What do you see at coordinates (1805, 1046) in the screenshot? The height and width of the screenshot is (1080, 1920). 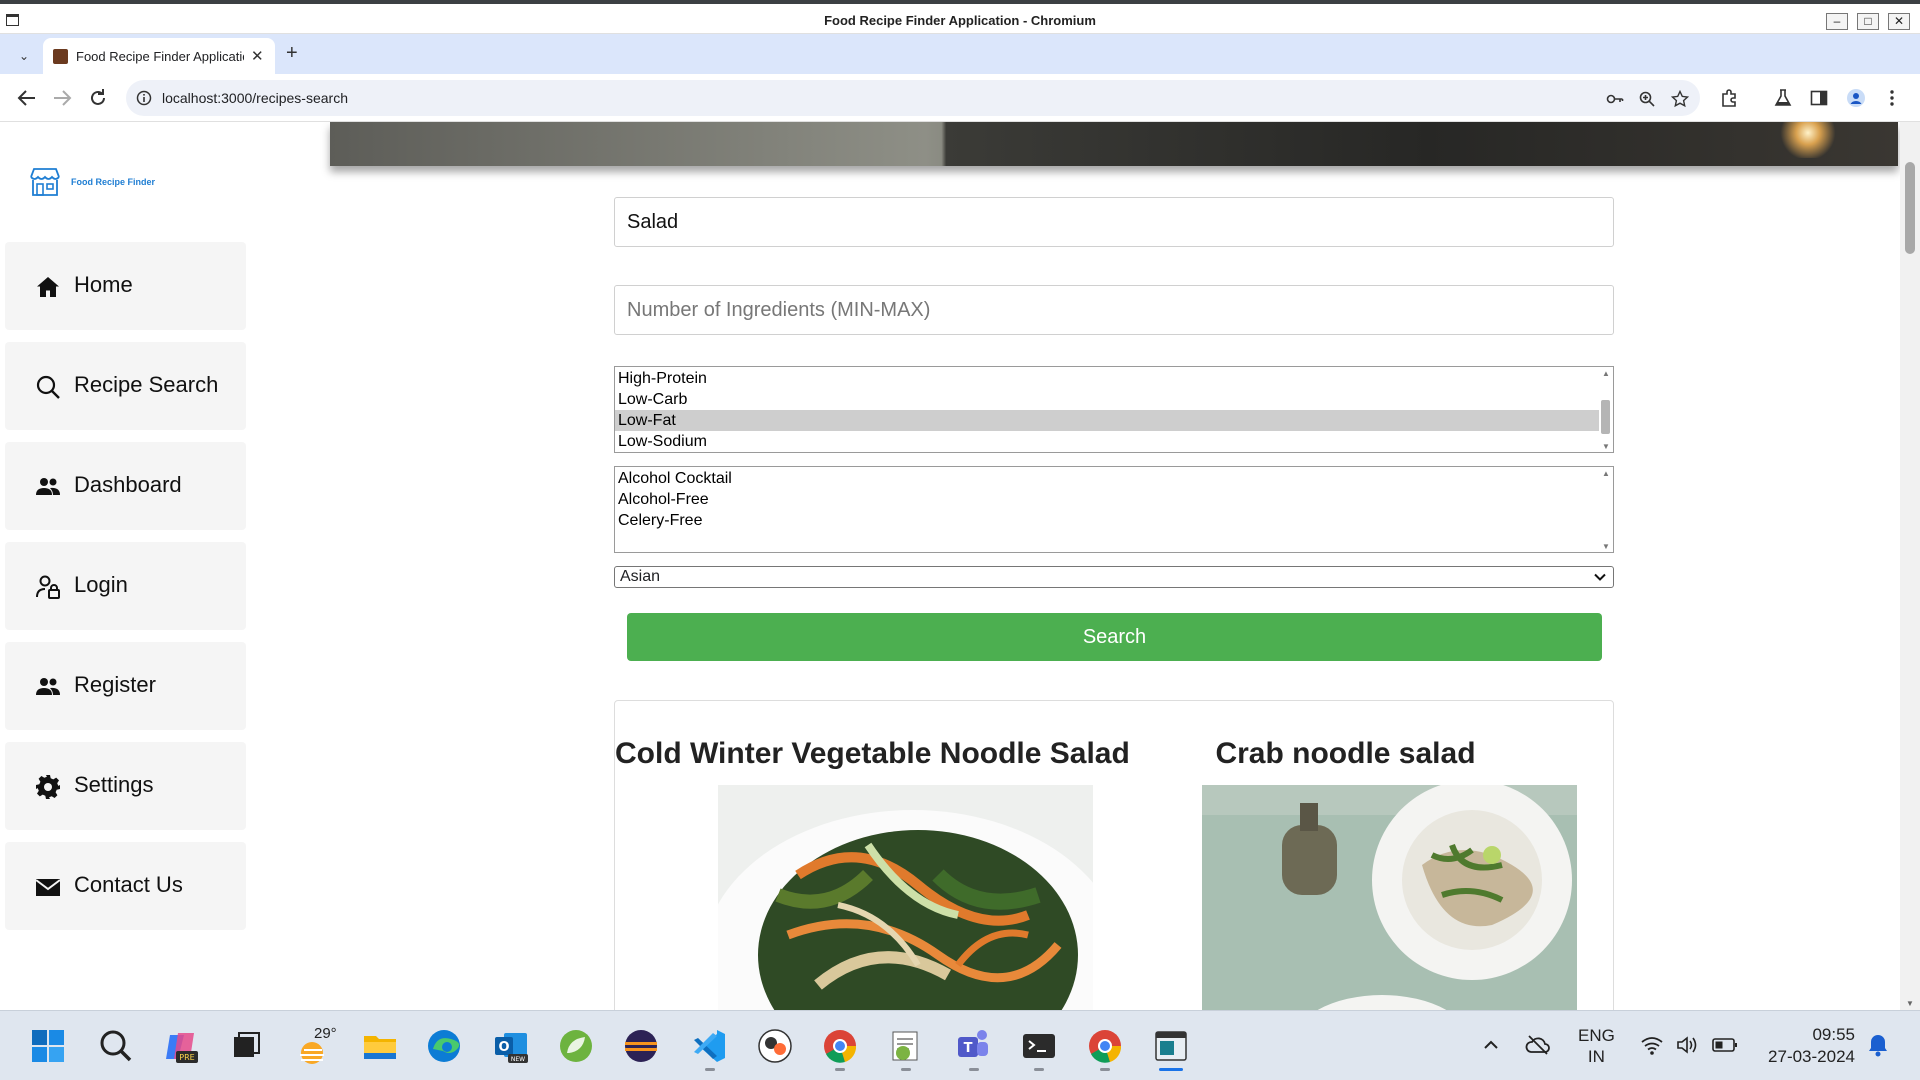 I see `clock: 09:55 27-03-2024` at bounding box center [1805, 1046].